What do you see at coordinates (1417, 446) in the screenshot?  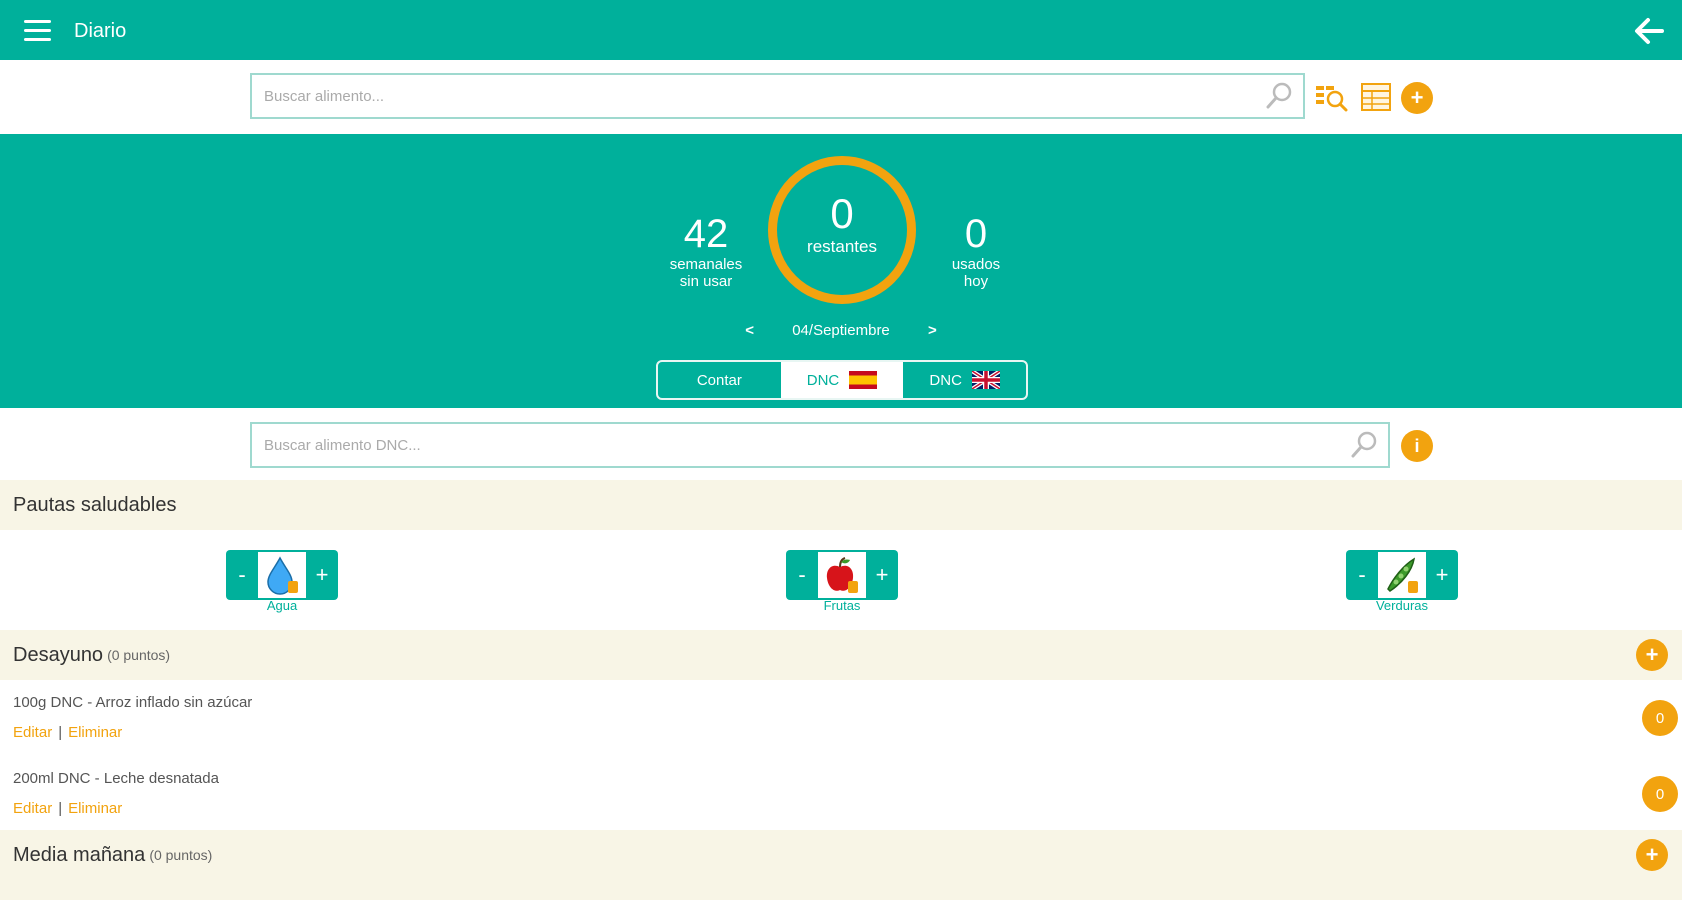 I see `info-icon: i` at bounding box center [1417, 446].